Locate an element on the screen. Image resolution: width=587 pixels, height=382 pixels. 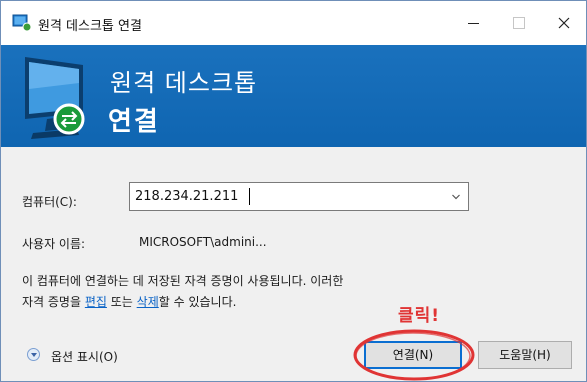
username-label: 사용자 이름: is located at coordinates (54, 244).